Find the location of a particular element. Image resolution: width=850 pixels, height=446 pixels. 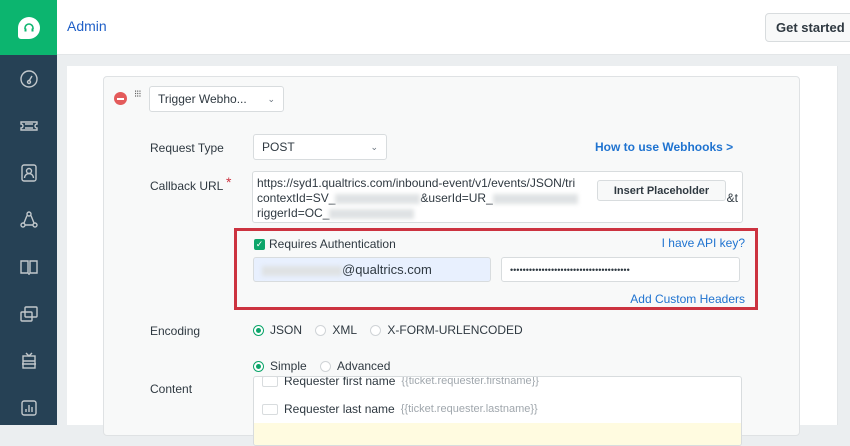

api-key-link: I have API key? is located at coordinates (703, 243).